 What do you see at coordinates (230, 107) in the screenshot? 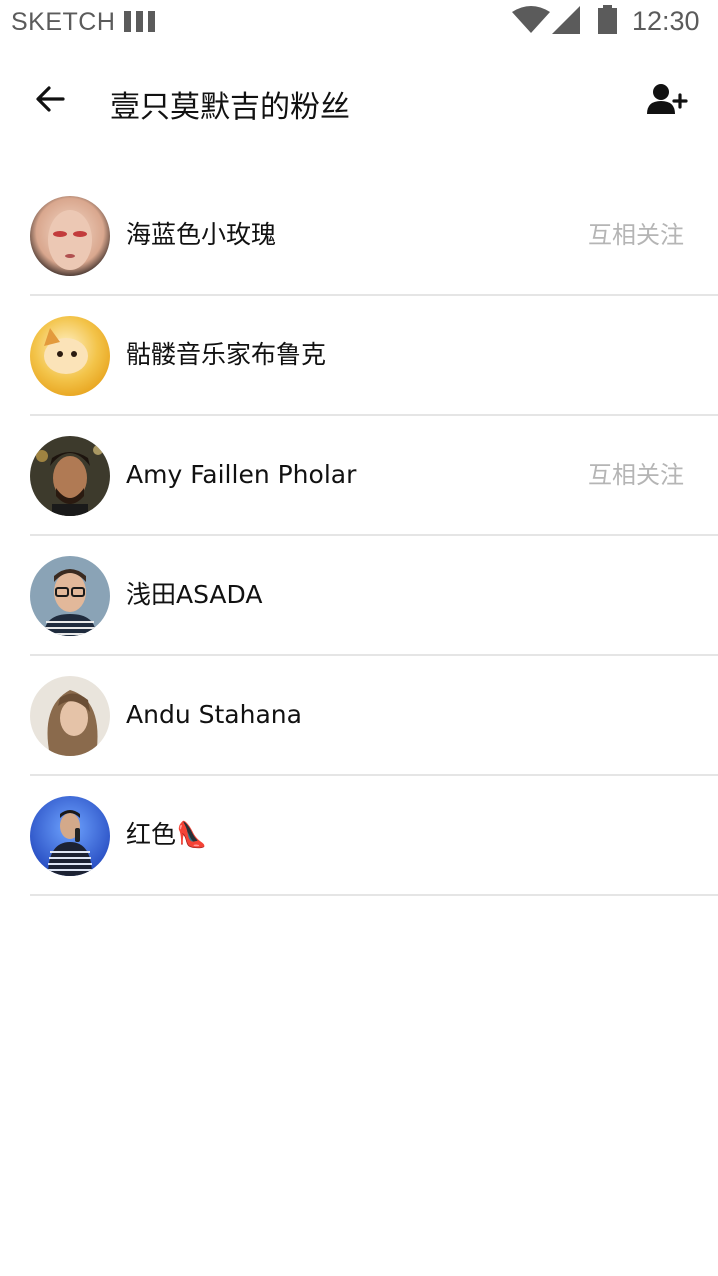
I see `page-title: 壹只莫默吉的粉丝` at bounding box center [230, 107].